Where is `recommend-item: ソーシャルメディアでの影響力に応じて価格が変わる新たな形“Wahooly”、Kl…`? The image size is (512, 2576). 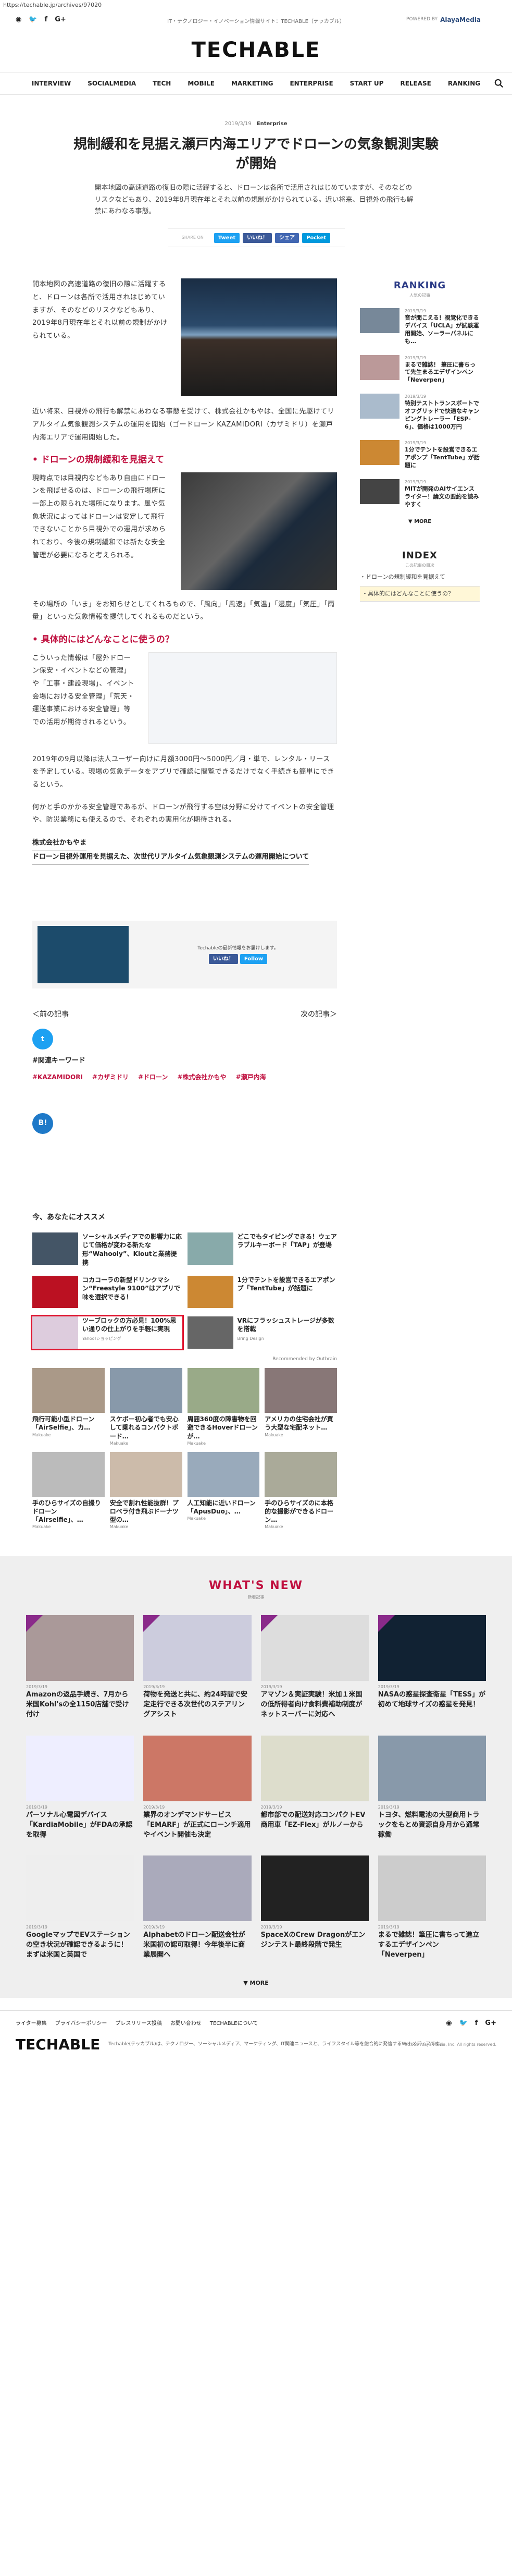
recommend-item: ソーシャルメディアでの影響力に応じて価格が変わる新たな形“Wahooly”、Kl… is located at coordinates (107, 1249).